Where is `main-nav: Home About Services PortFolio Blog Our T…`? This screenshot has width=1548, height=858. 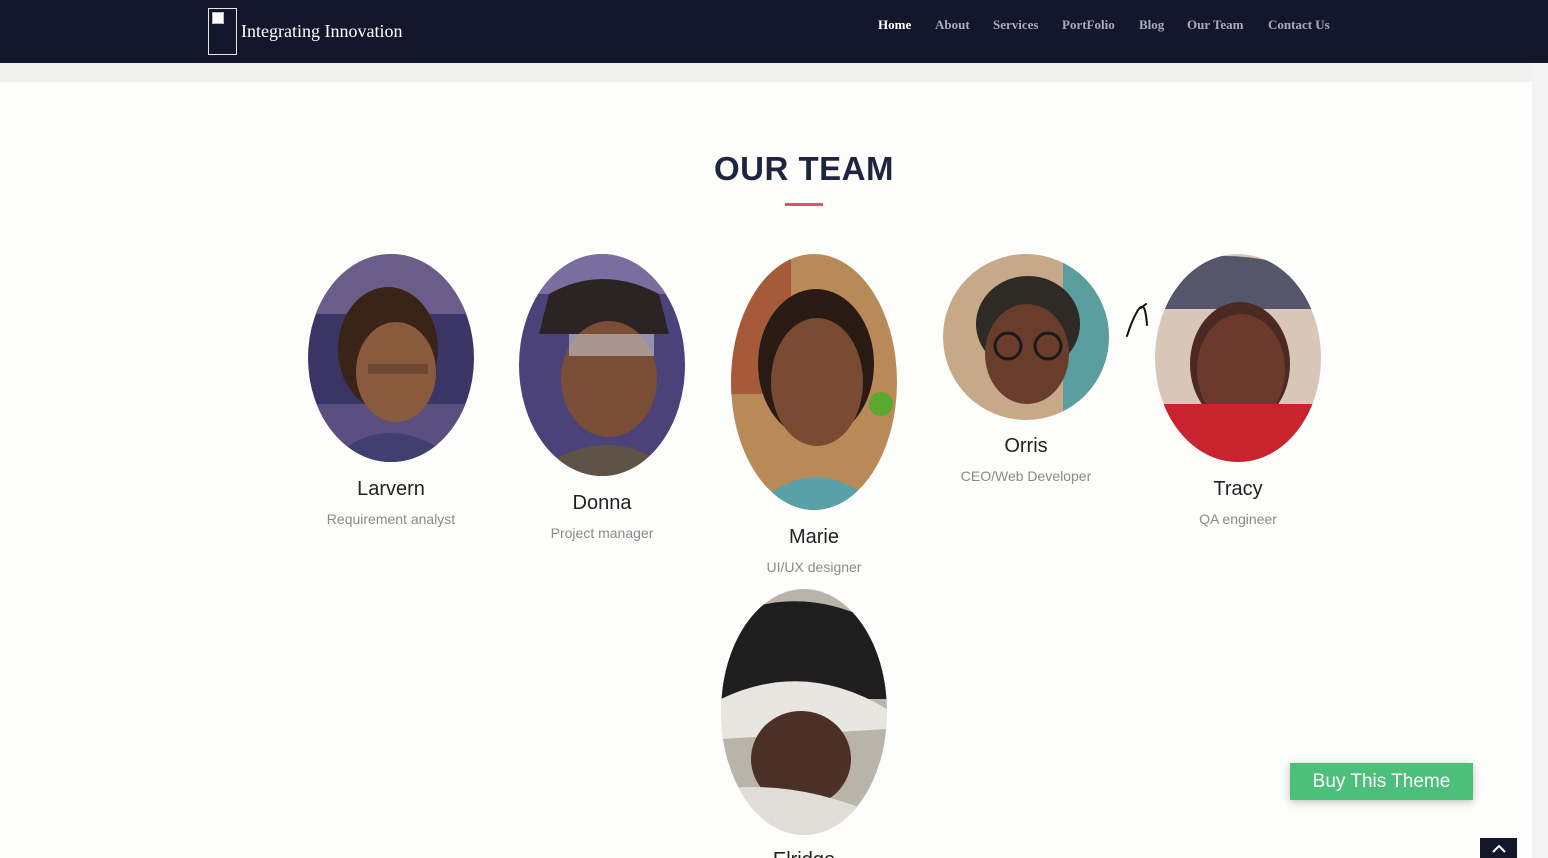 main-nav: Home About Services PortFolio Blog Our T… is located at coordinates (774, 27).